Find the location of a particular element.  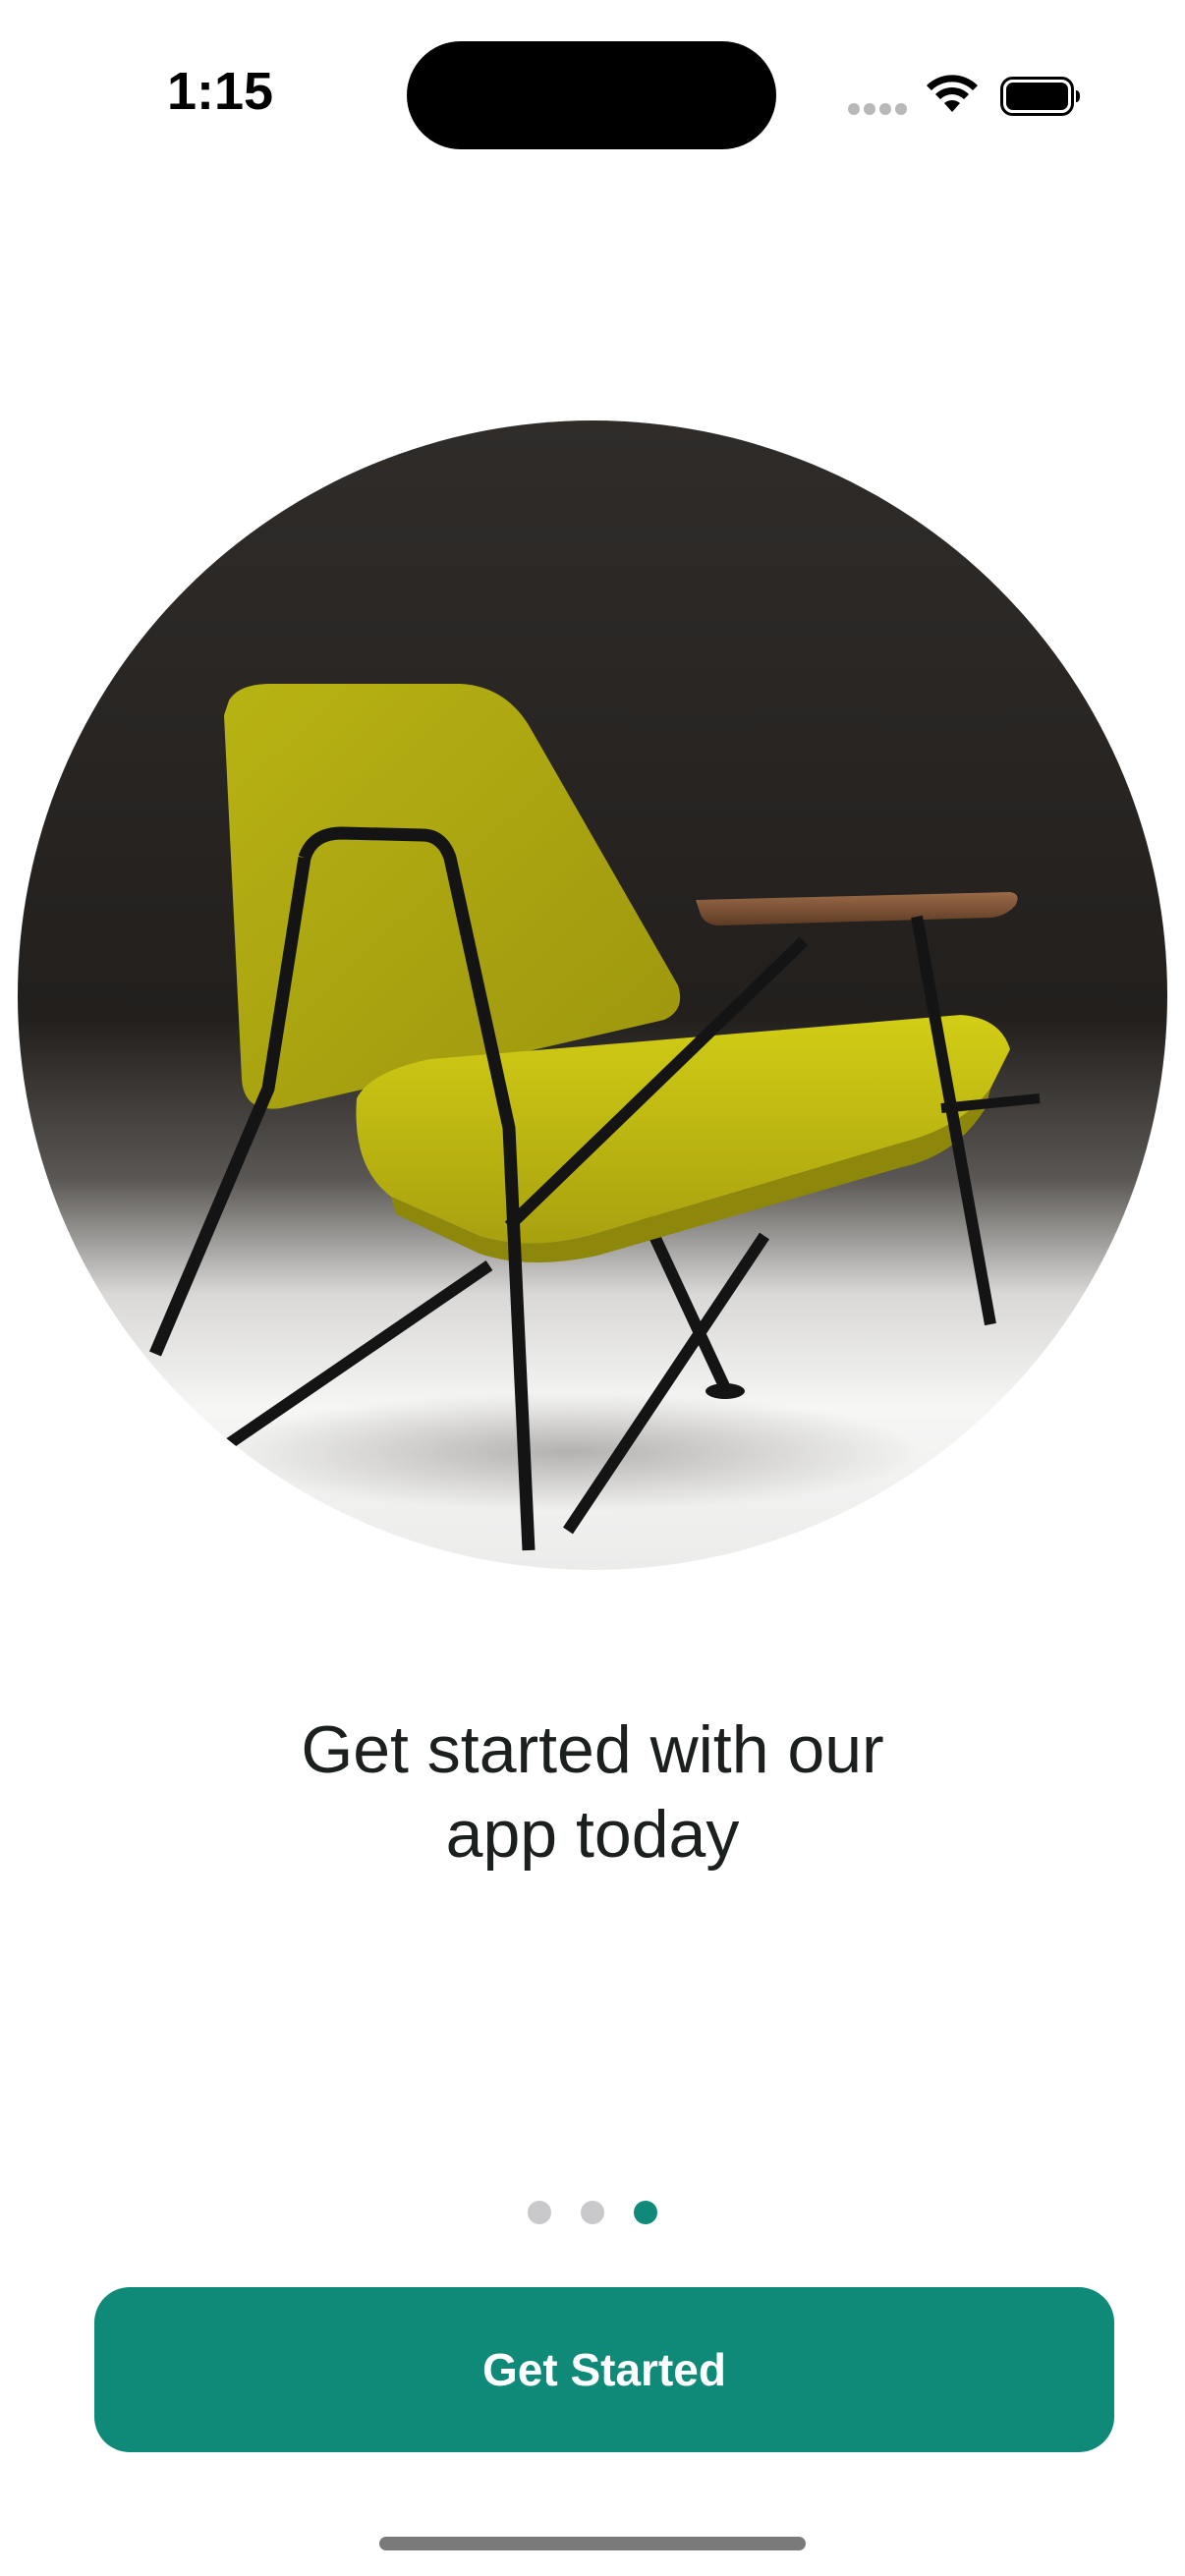

wifi-icon is located at coordinates (953, 93).